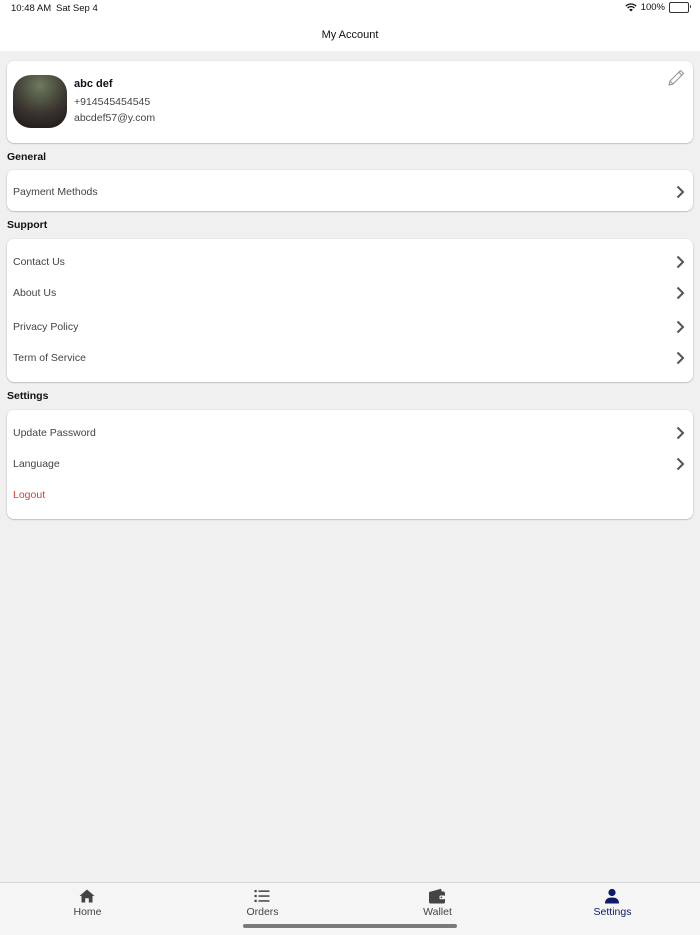  What do you see at coordinates (350, 9) in the screenshot?
I see `status-bar: 10:48 AM Sat Sep 4 100%` at bounding box center [350, 9].